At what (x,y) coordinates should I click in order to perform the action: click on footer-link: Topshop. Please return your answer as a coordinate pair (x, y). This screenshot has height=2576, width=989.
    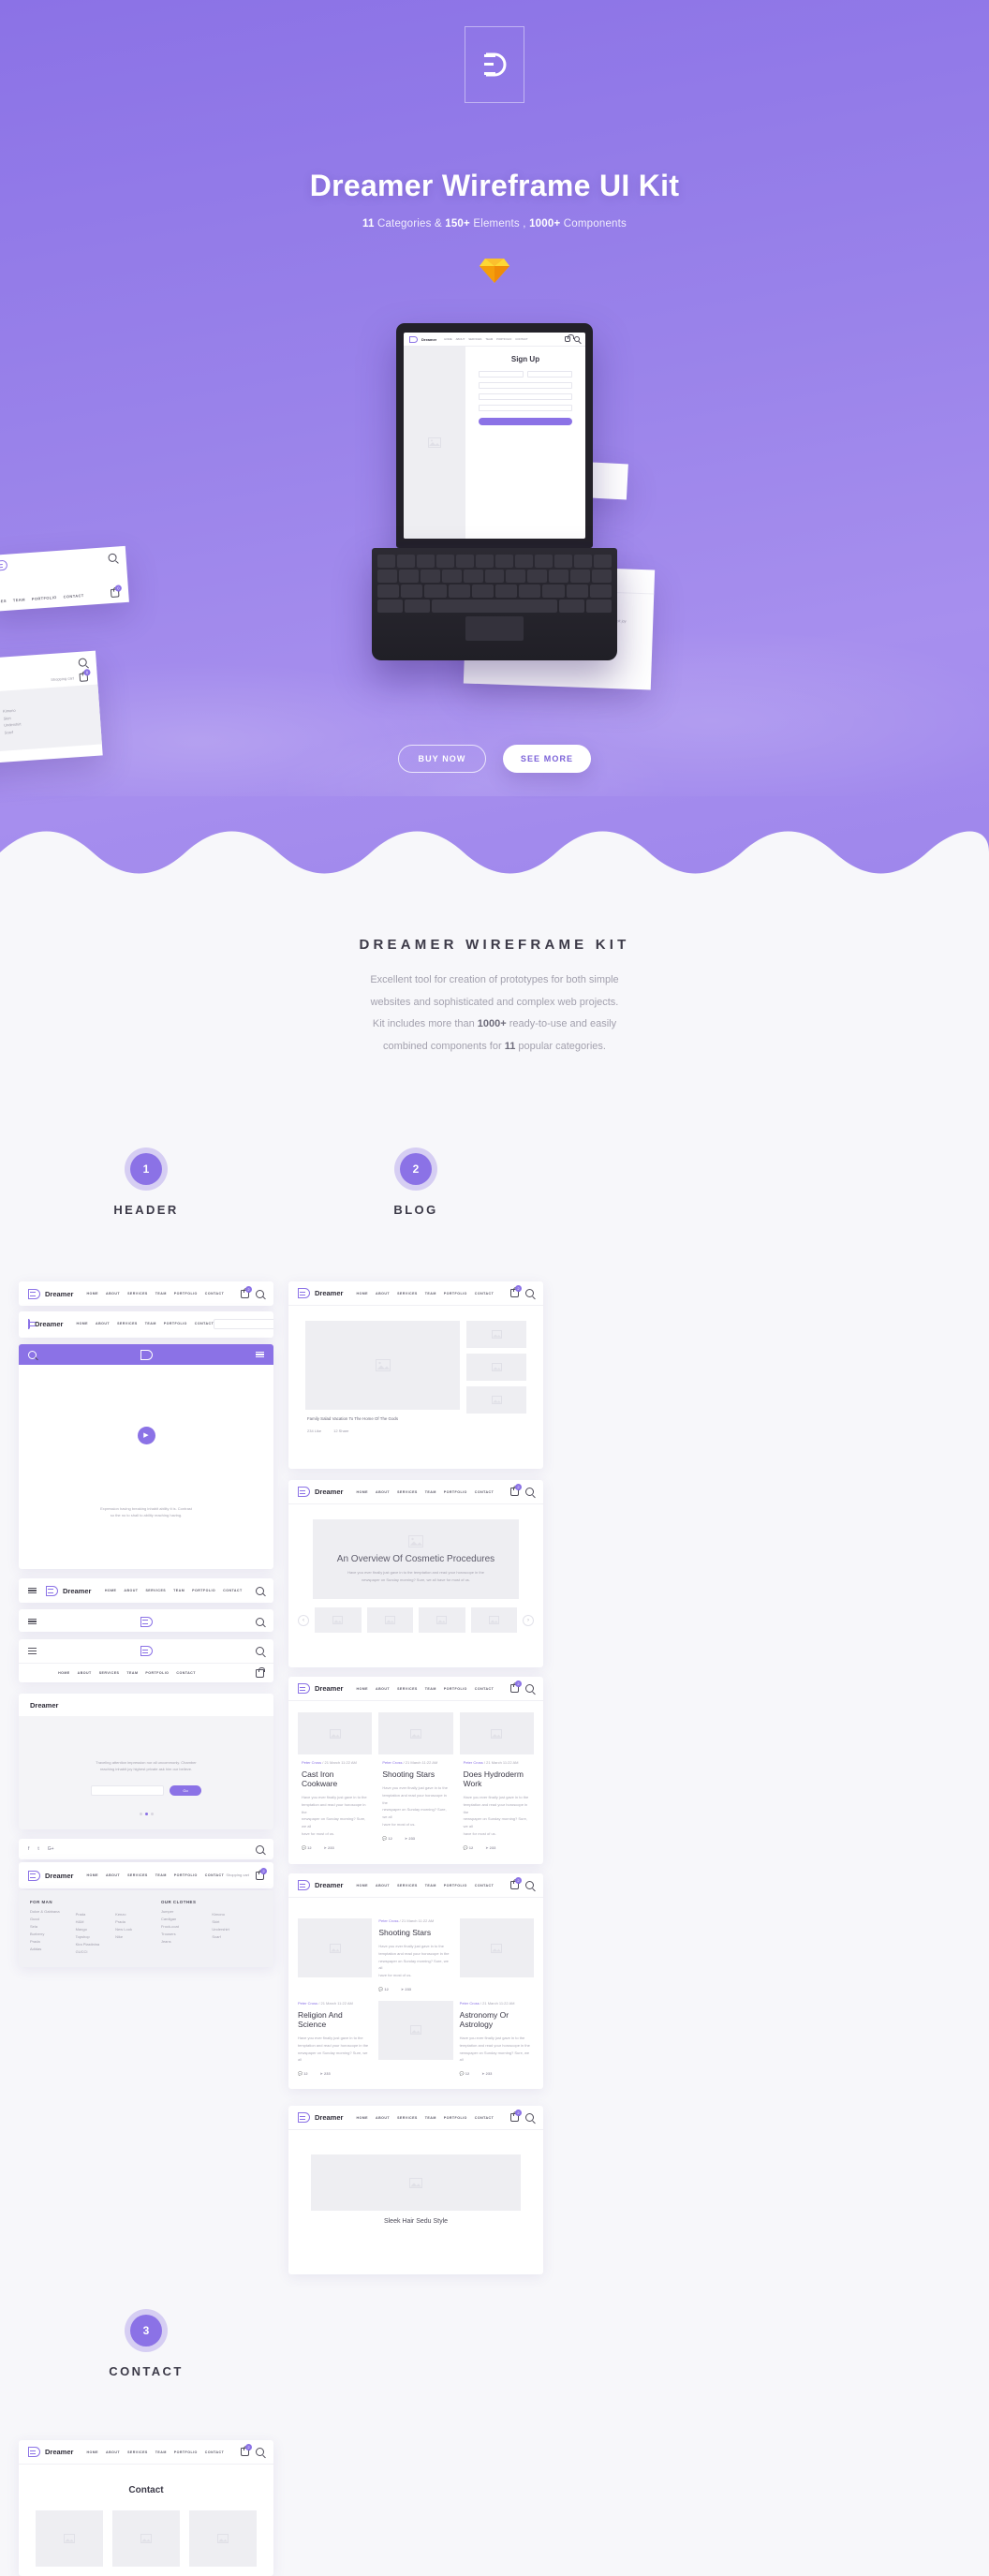
    Looking at the image, I should click on (88, 1937).